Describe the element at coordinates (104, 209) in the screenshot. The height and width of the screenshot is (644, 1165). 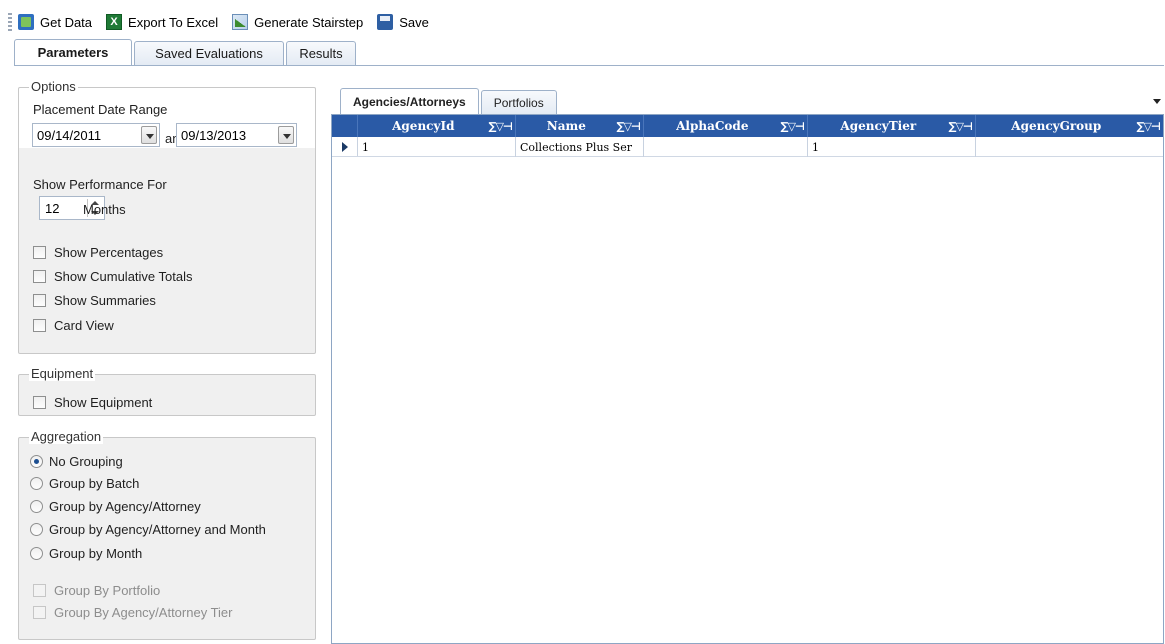
I see `months-label: Months` at that location.